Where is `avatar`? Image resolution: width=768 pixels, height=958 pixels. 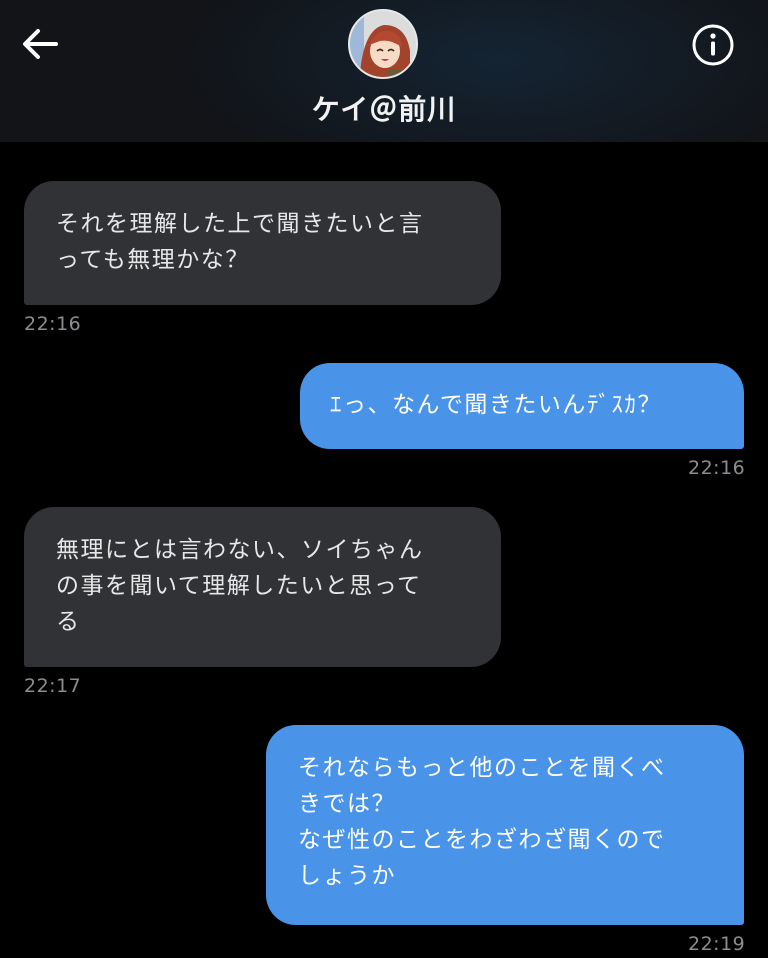
avatar is located at coordinates (383, 44).